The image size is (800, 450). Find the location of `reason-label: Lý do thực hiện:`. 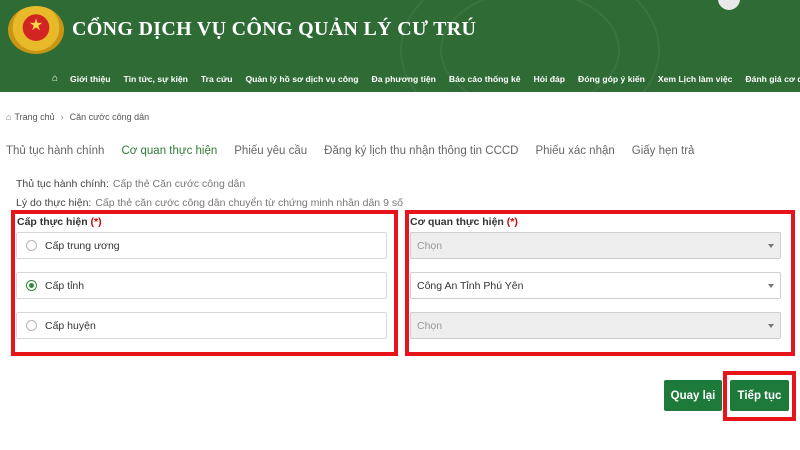

reason-label: Lý do thực hiện: is located at coordinates (54, 203).